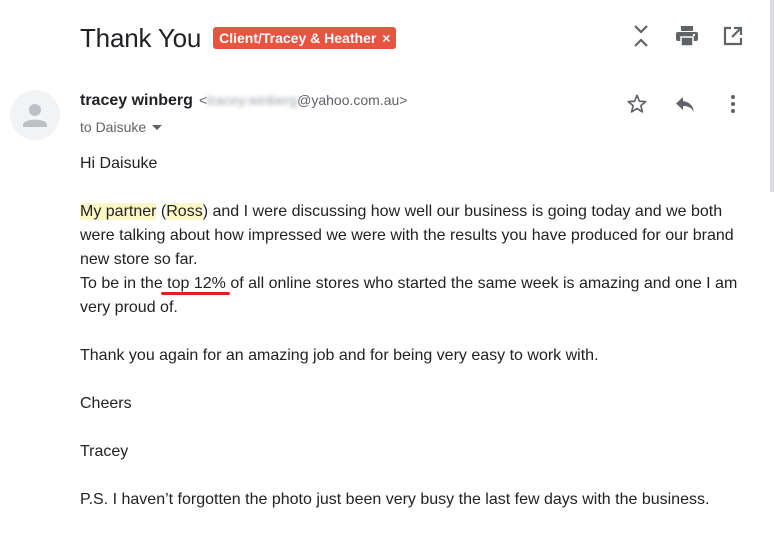 The height and width of the screenshot is (553, 774). I want to click on signature: Tracey, so click(104, 451).